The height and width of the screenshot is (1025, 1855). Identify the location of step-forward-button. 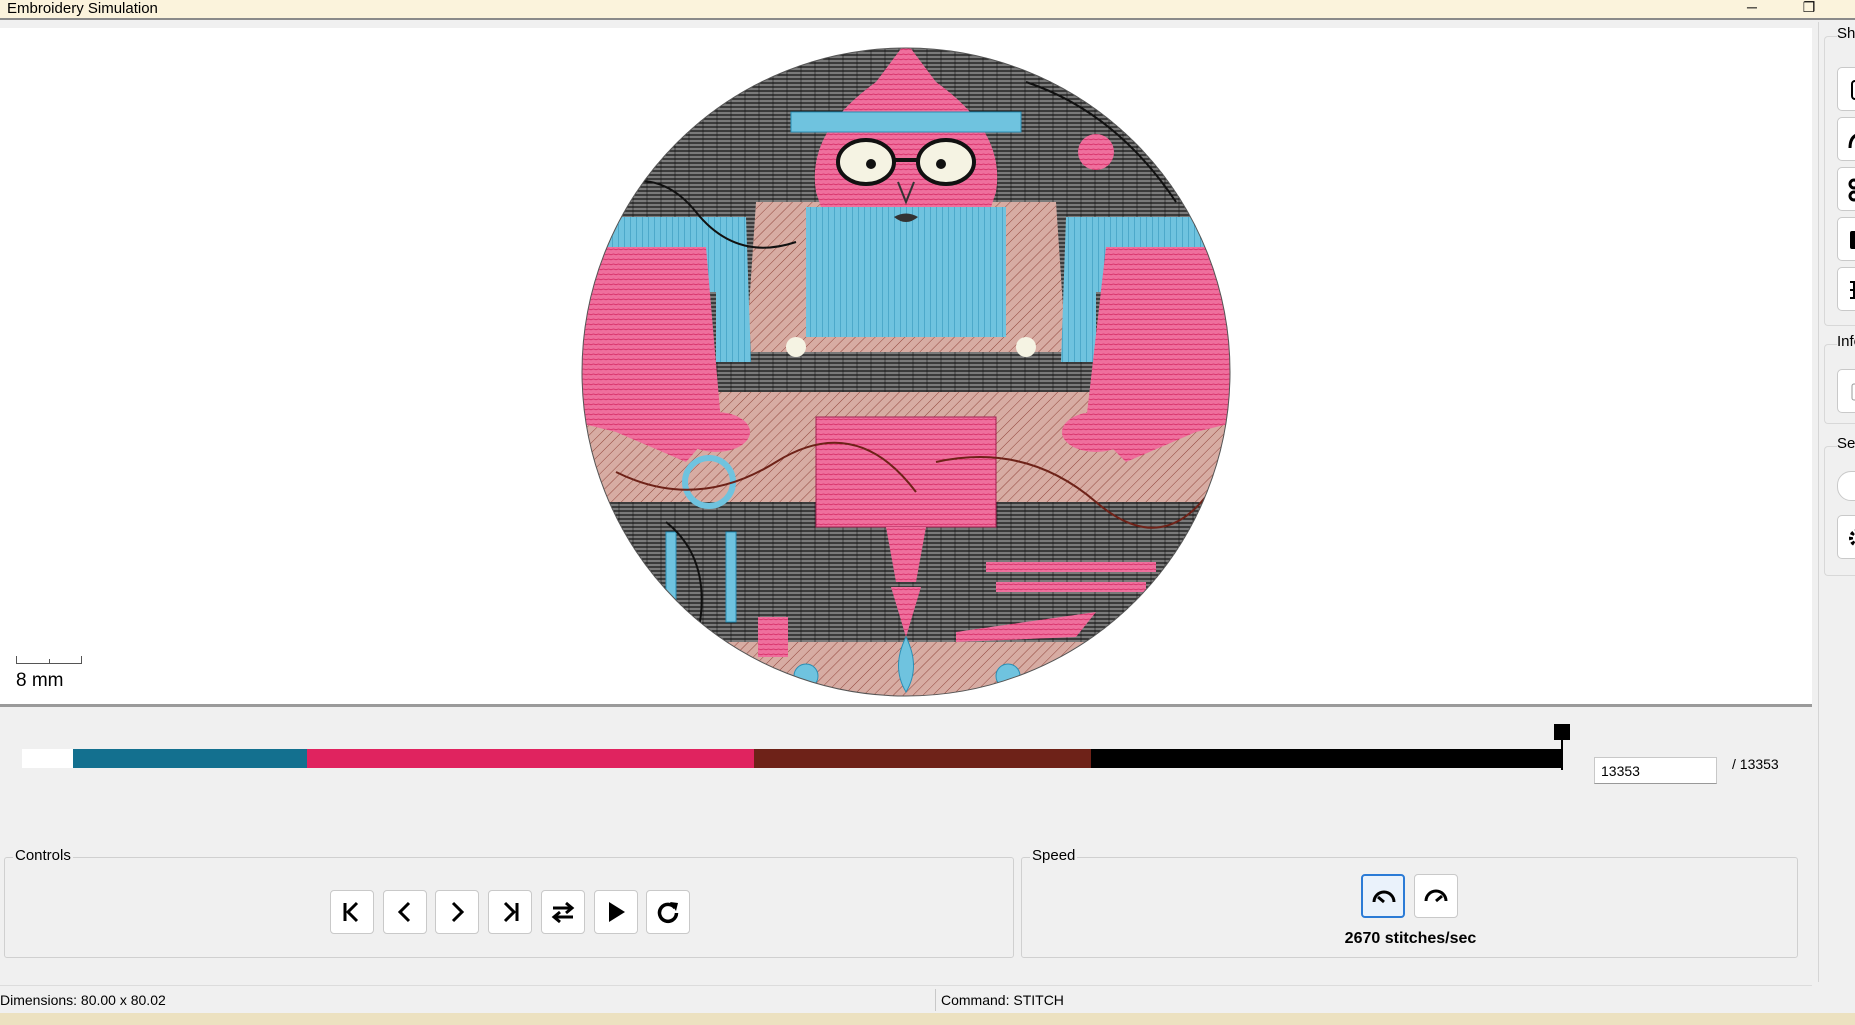
(457, 912).